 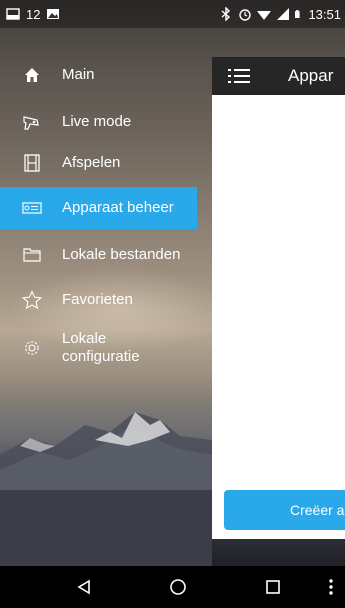 What do you see at coordinates (311, 75) in the screenshot?
I see `page-title: Appar` at bounding box center [311, 75].